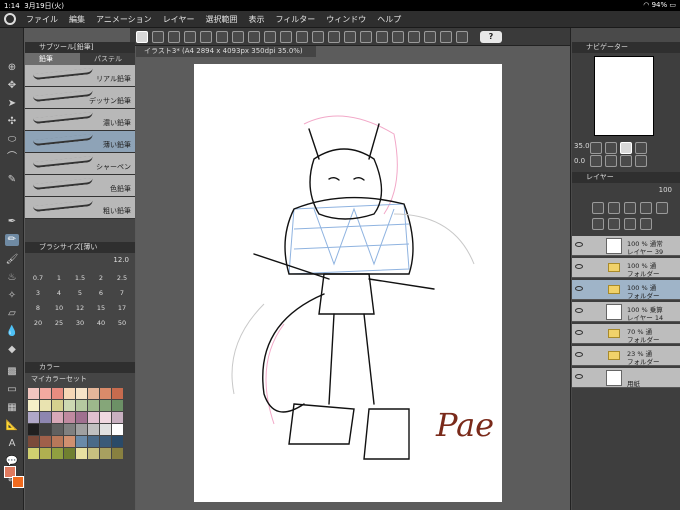  What do you see at coordinates (12, 350) in the screenshot?
I see `fill-icon: ◆` at bounding box center [12, 350].